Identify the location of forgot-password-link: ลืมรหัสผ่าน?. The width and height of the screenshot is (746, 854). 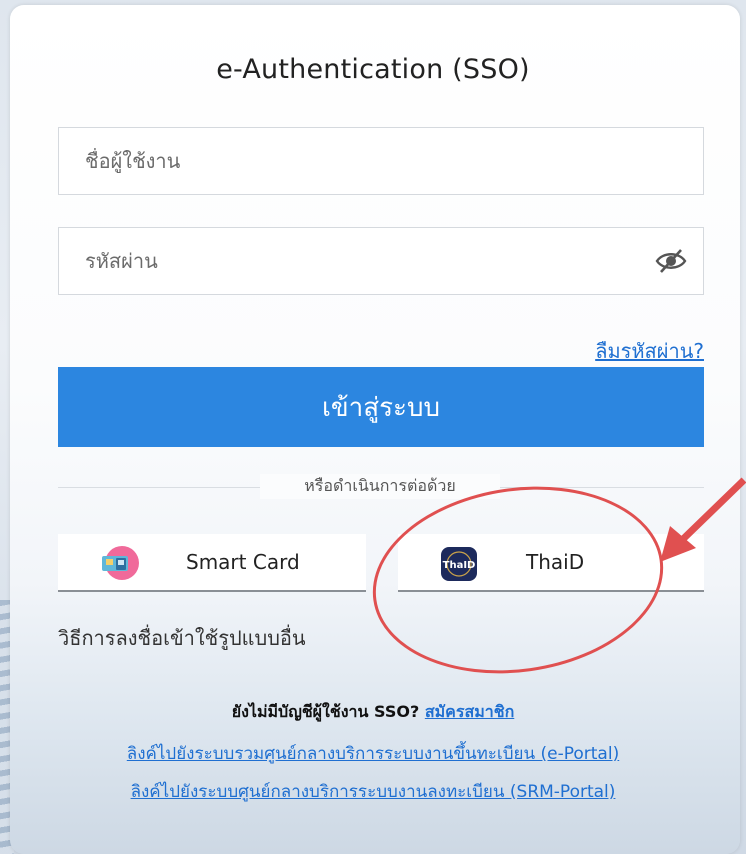
(649, 351).